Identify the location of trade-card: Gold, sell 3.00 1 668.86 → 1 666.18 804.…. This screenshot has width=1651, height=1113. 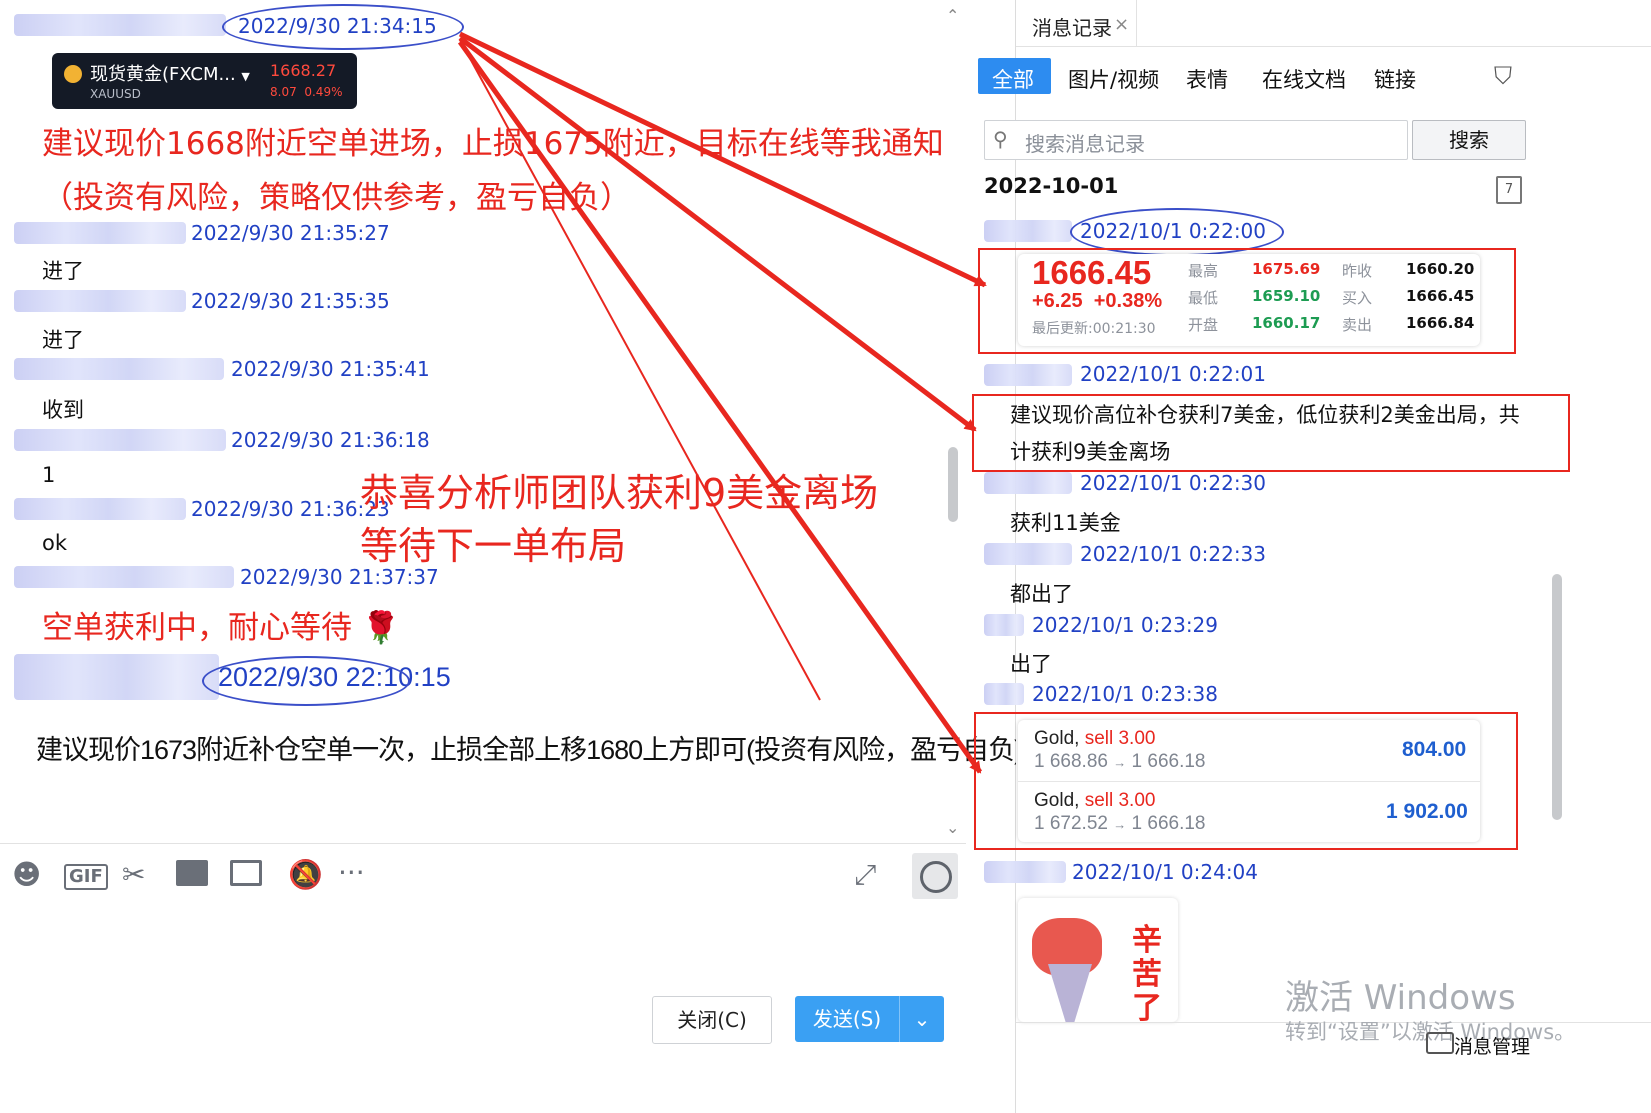
(1249, 781).